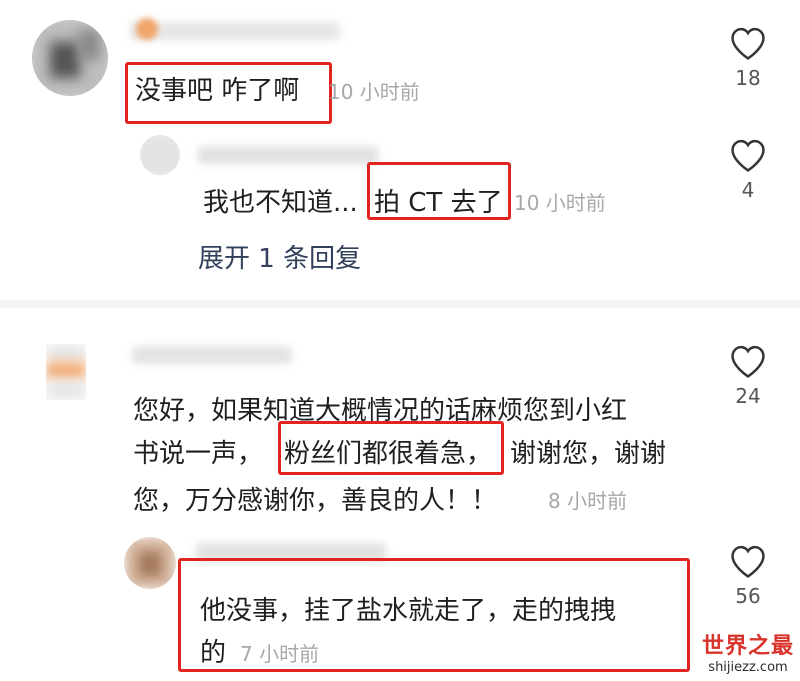  Describe the element at coordinates (748, 596) in the screenshot. I see `like-count: 56` at that location.